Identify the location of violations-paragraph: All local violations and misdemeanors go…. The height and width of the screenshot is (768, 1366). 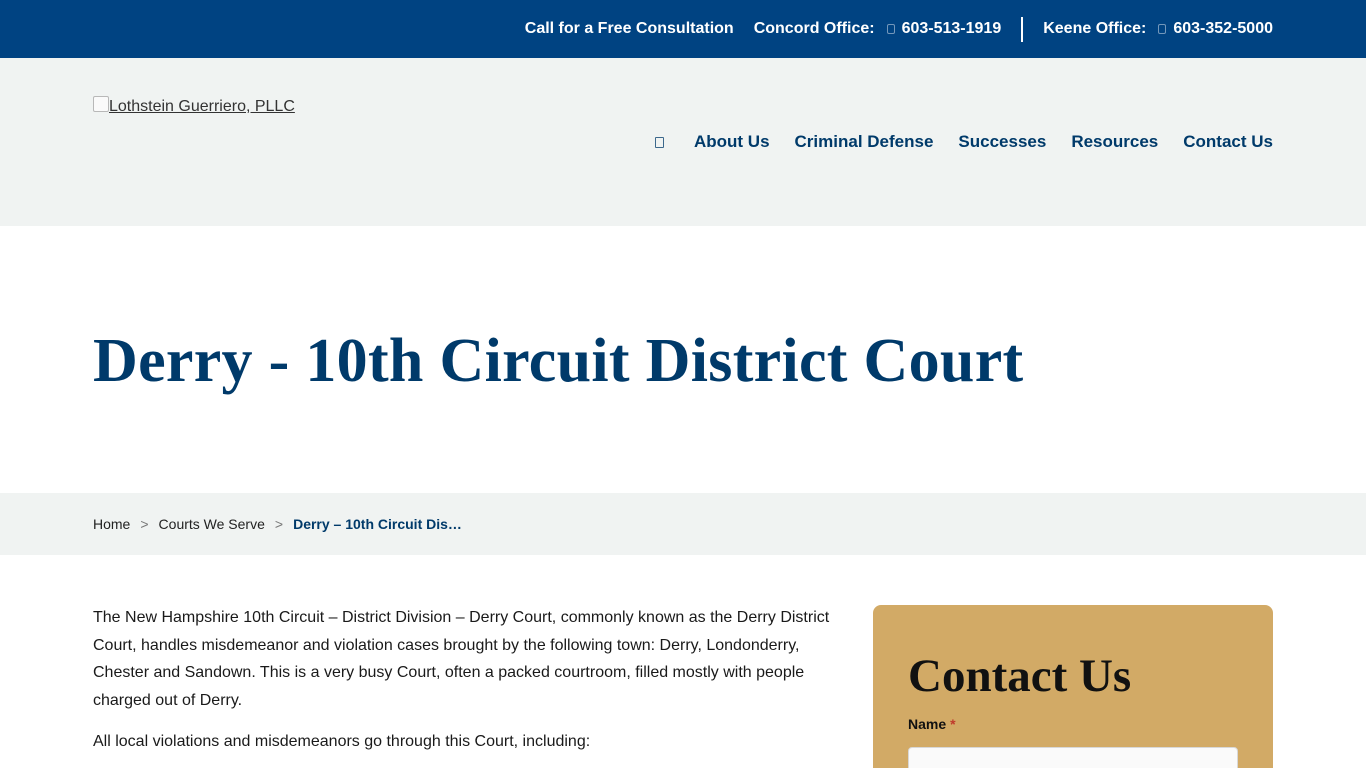
(342, 741).